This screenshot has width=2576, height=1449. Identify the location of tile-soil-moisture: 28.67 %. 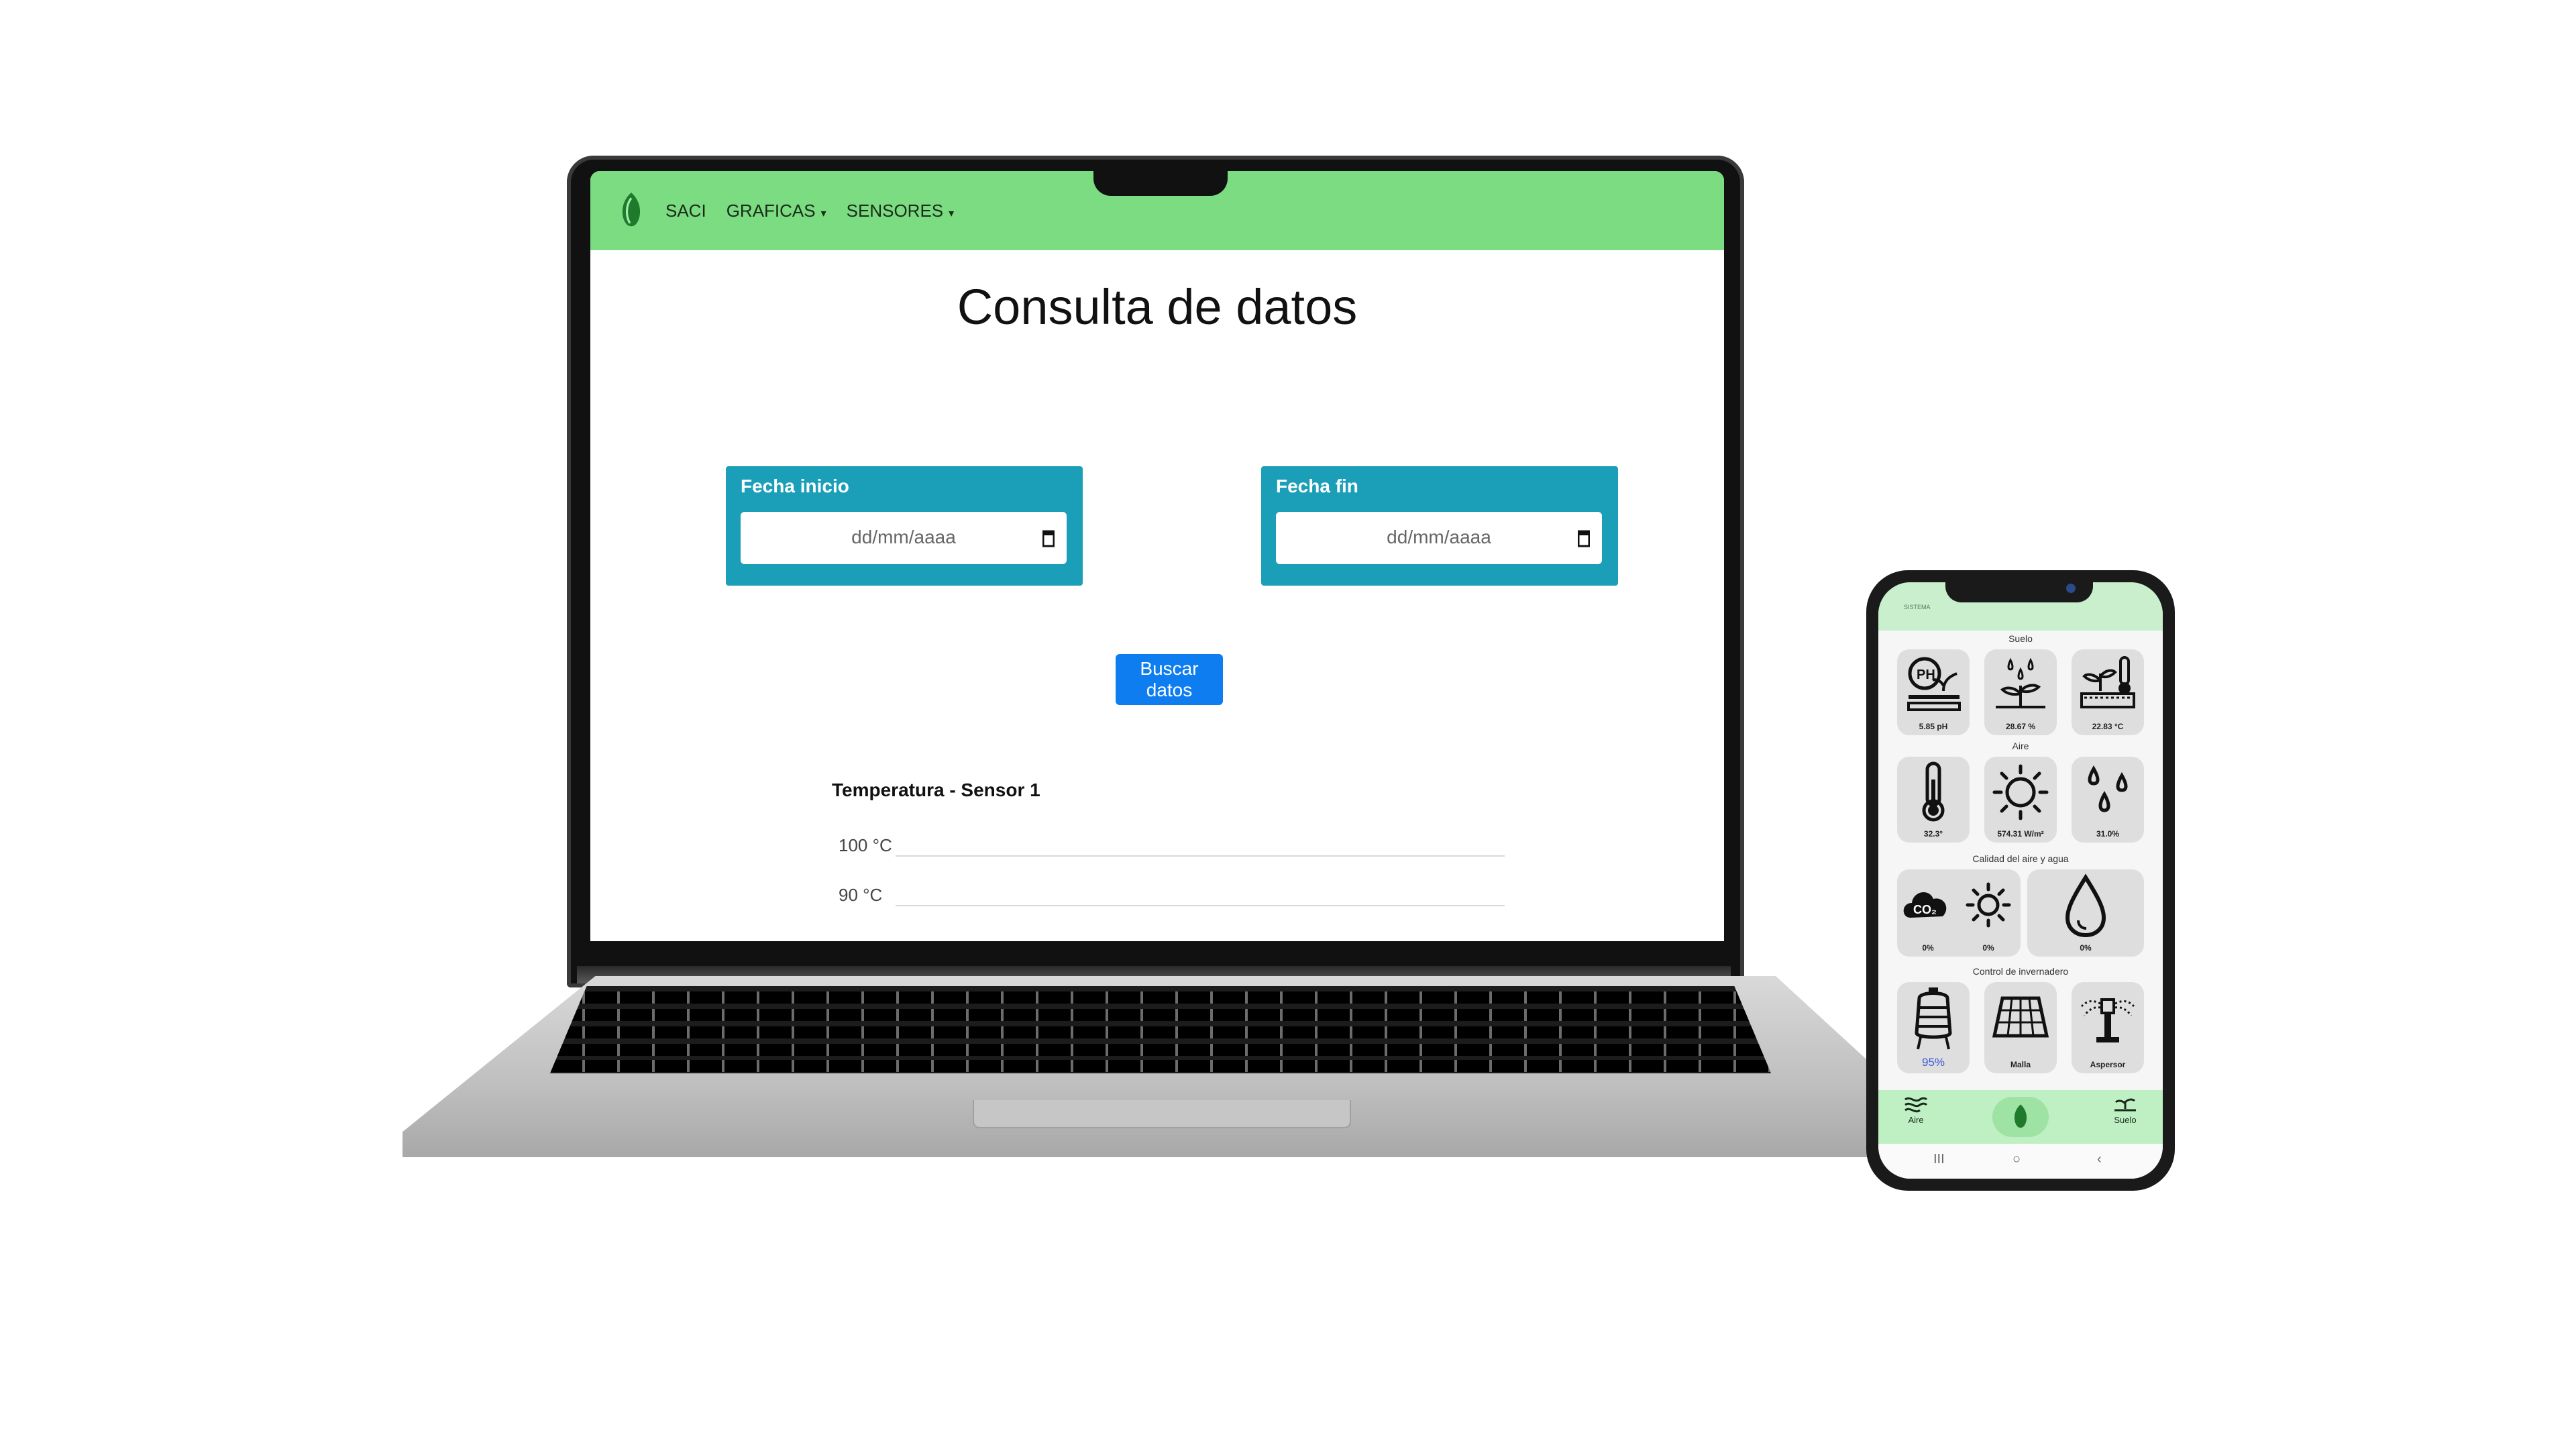
(2020, 692).